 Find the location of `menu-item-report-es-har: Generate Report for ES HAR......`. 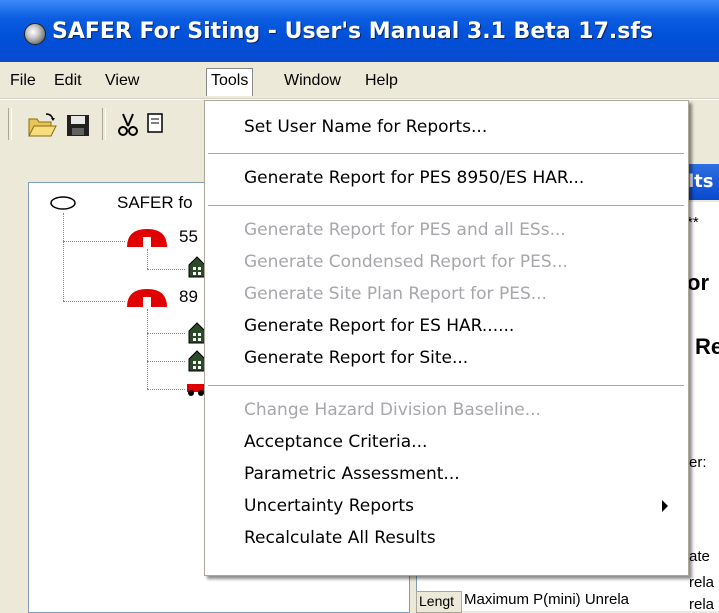

menu-item-report-es-har: Generate Report for ES HAR...... is located at coordinates (379, 326).